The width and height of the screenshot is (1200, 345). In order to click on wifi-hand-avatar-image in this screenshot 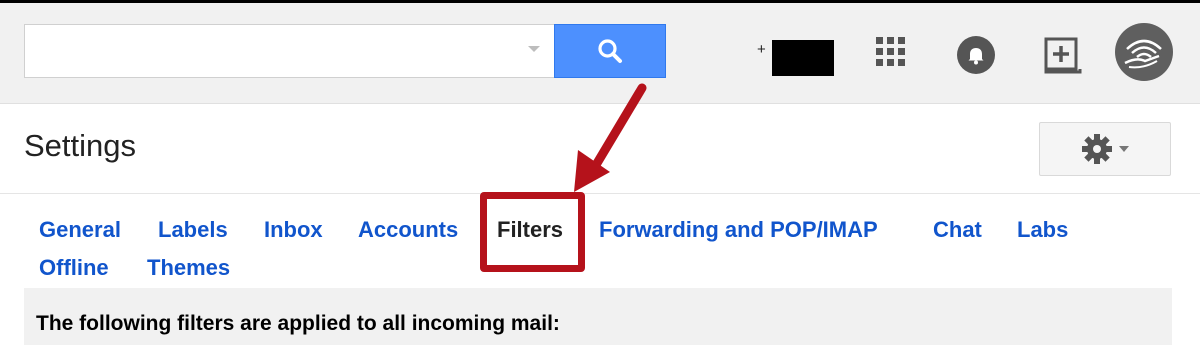, I will do `click(1143, 54)`.